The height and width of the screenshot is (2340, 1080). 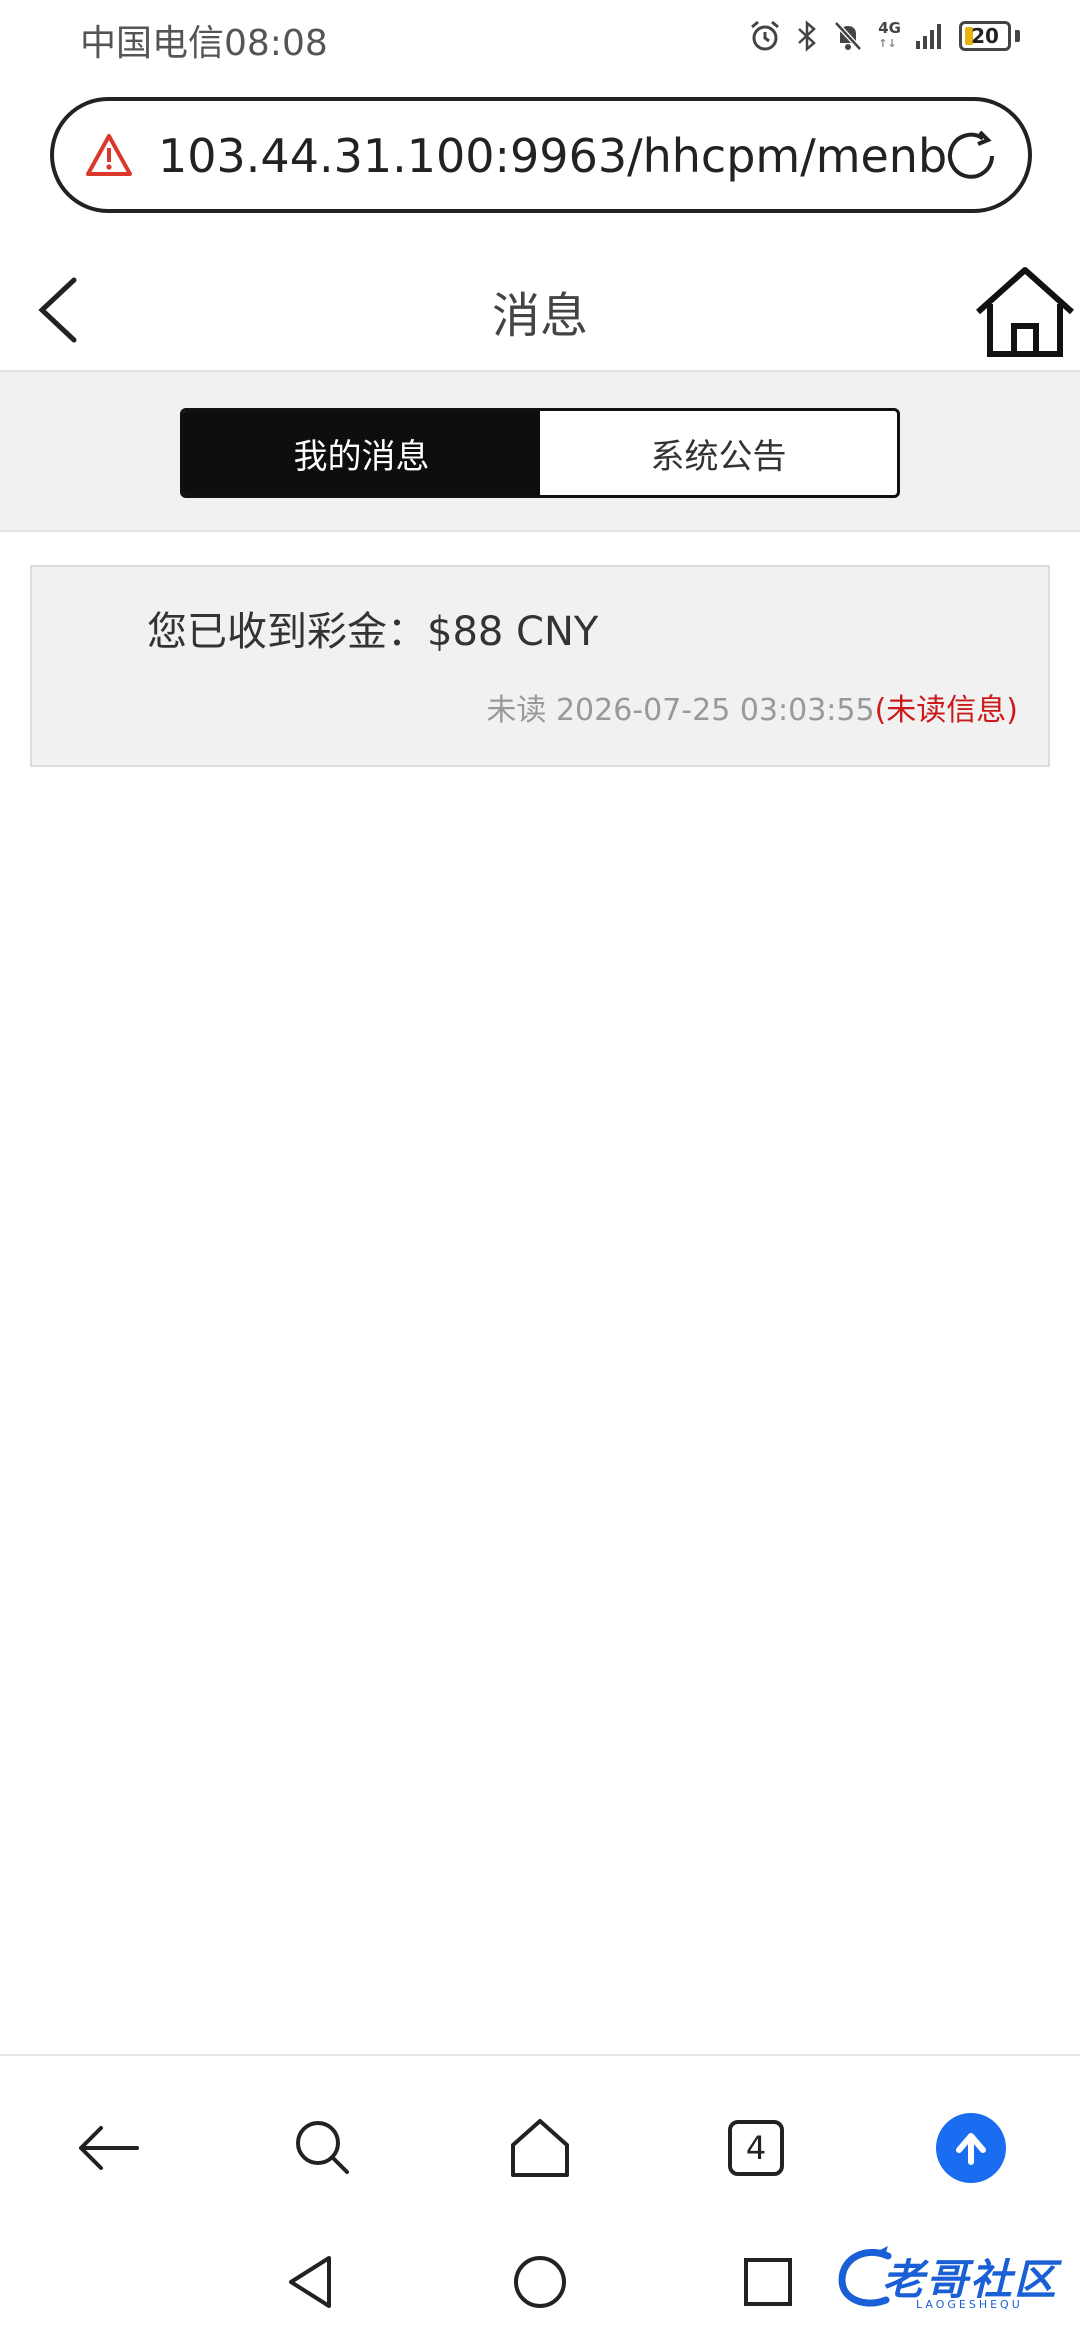 What do you see at coordinates (521, 710) in the screenshot?
I see `message-status: 未读` at bounding box center [521, 710].